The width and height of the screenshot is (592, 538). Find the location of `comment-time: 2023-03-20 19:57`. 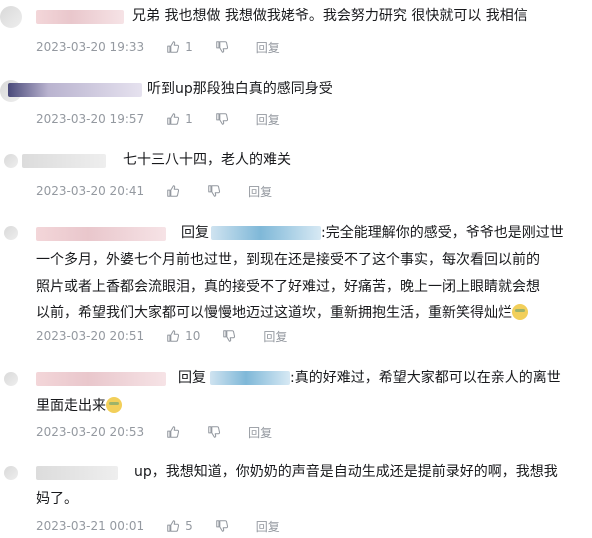

comment-time: 2023-03-20 19:57 is located at coordinates (90, 119).